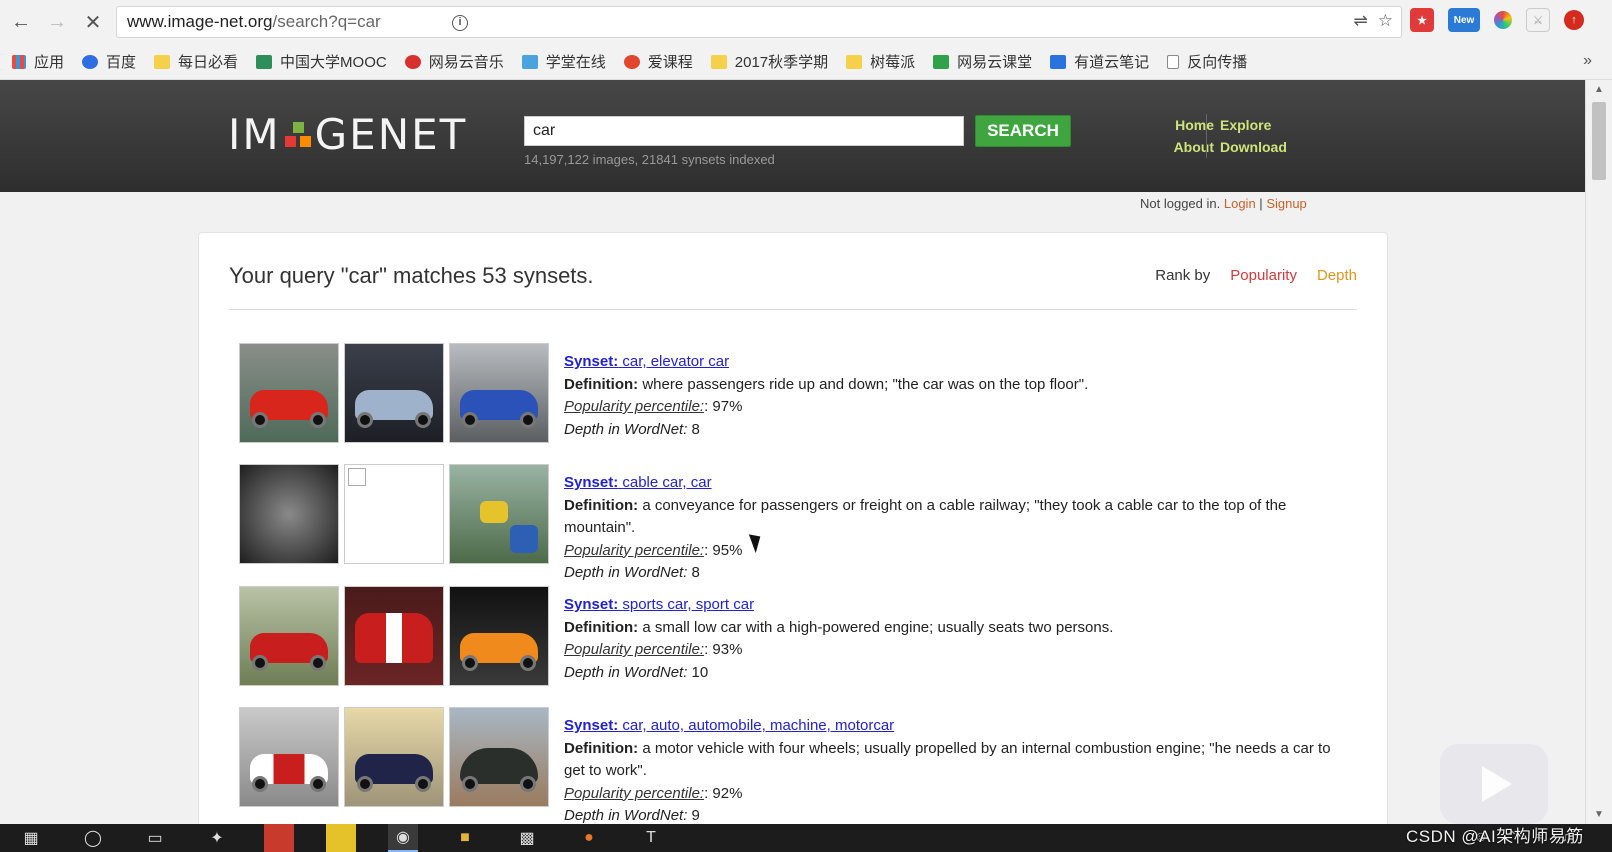  What do you see at coordinates (196, 61) in the screenshot?
I see `bookmark-daily: 每日必看` at bounding box center [196, 61].